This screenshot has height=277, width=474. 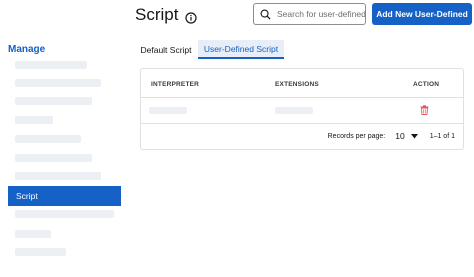 What do you see at coordinates (406, 136) in the screenshot?
I see `records-per-page-select: 10` at bounding box center [406, 136].